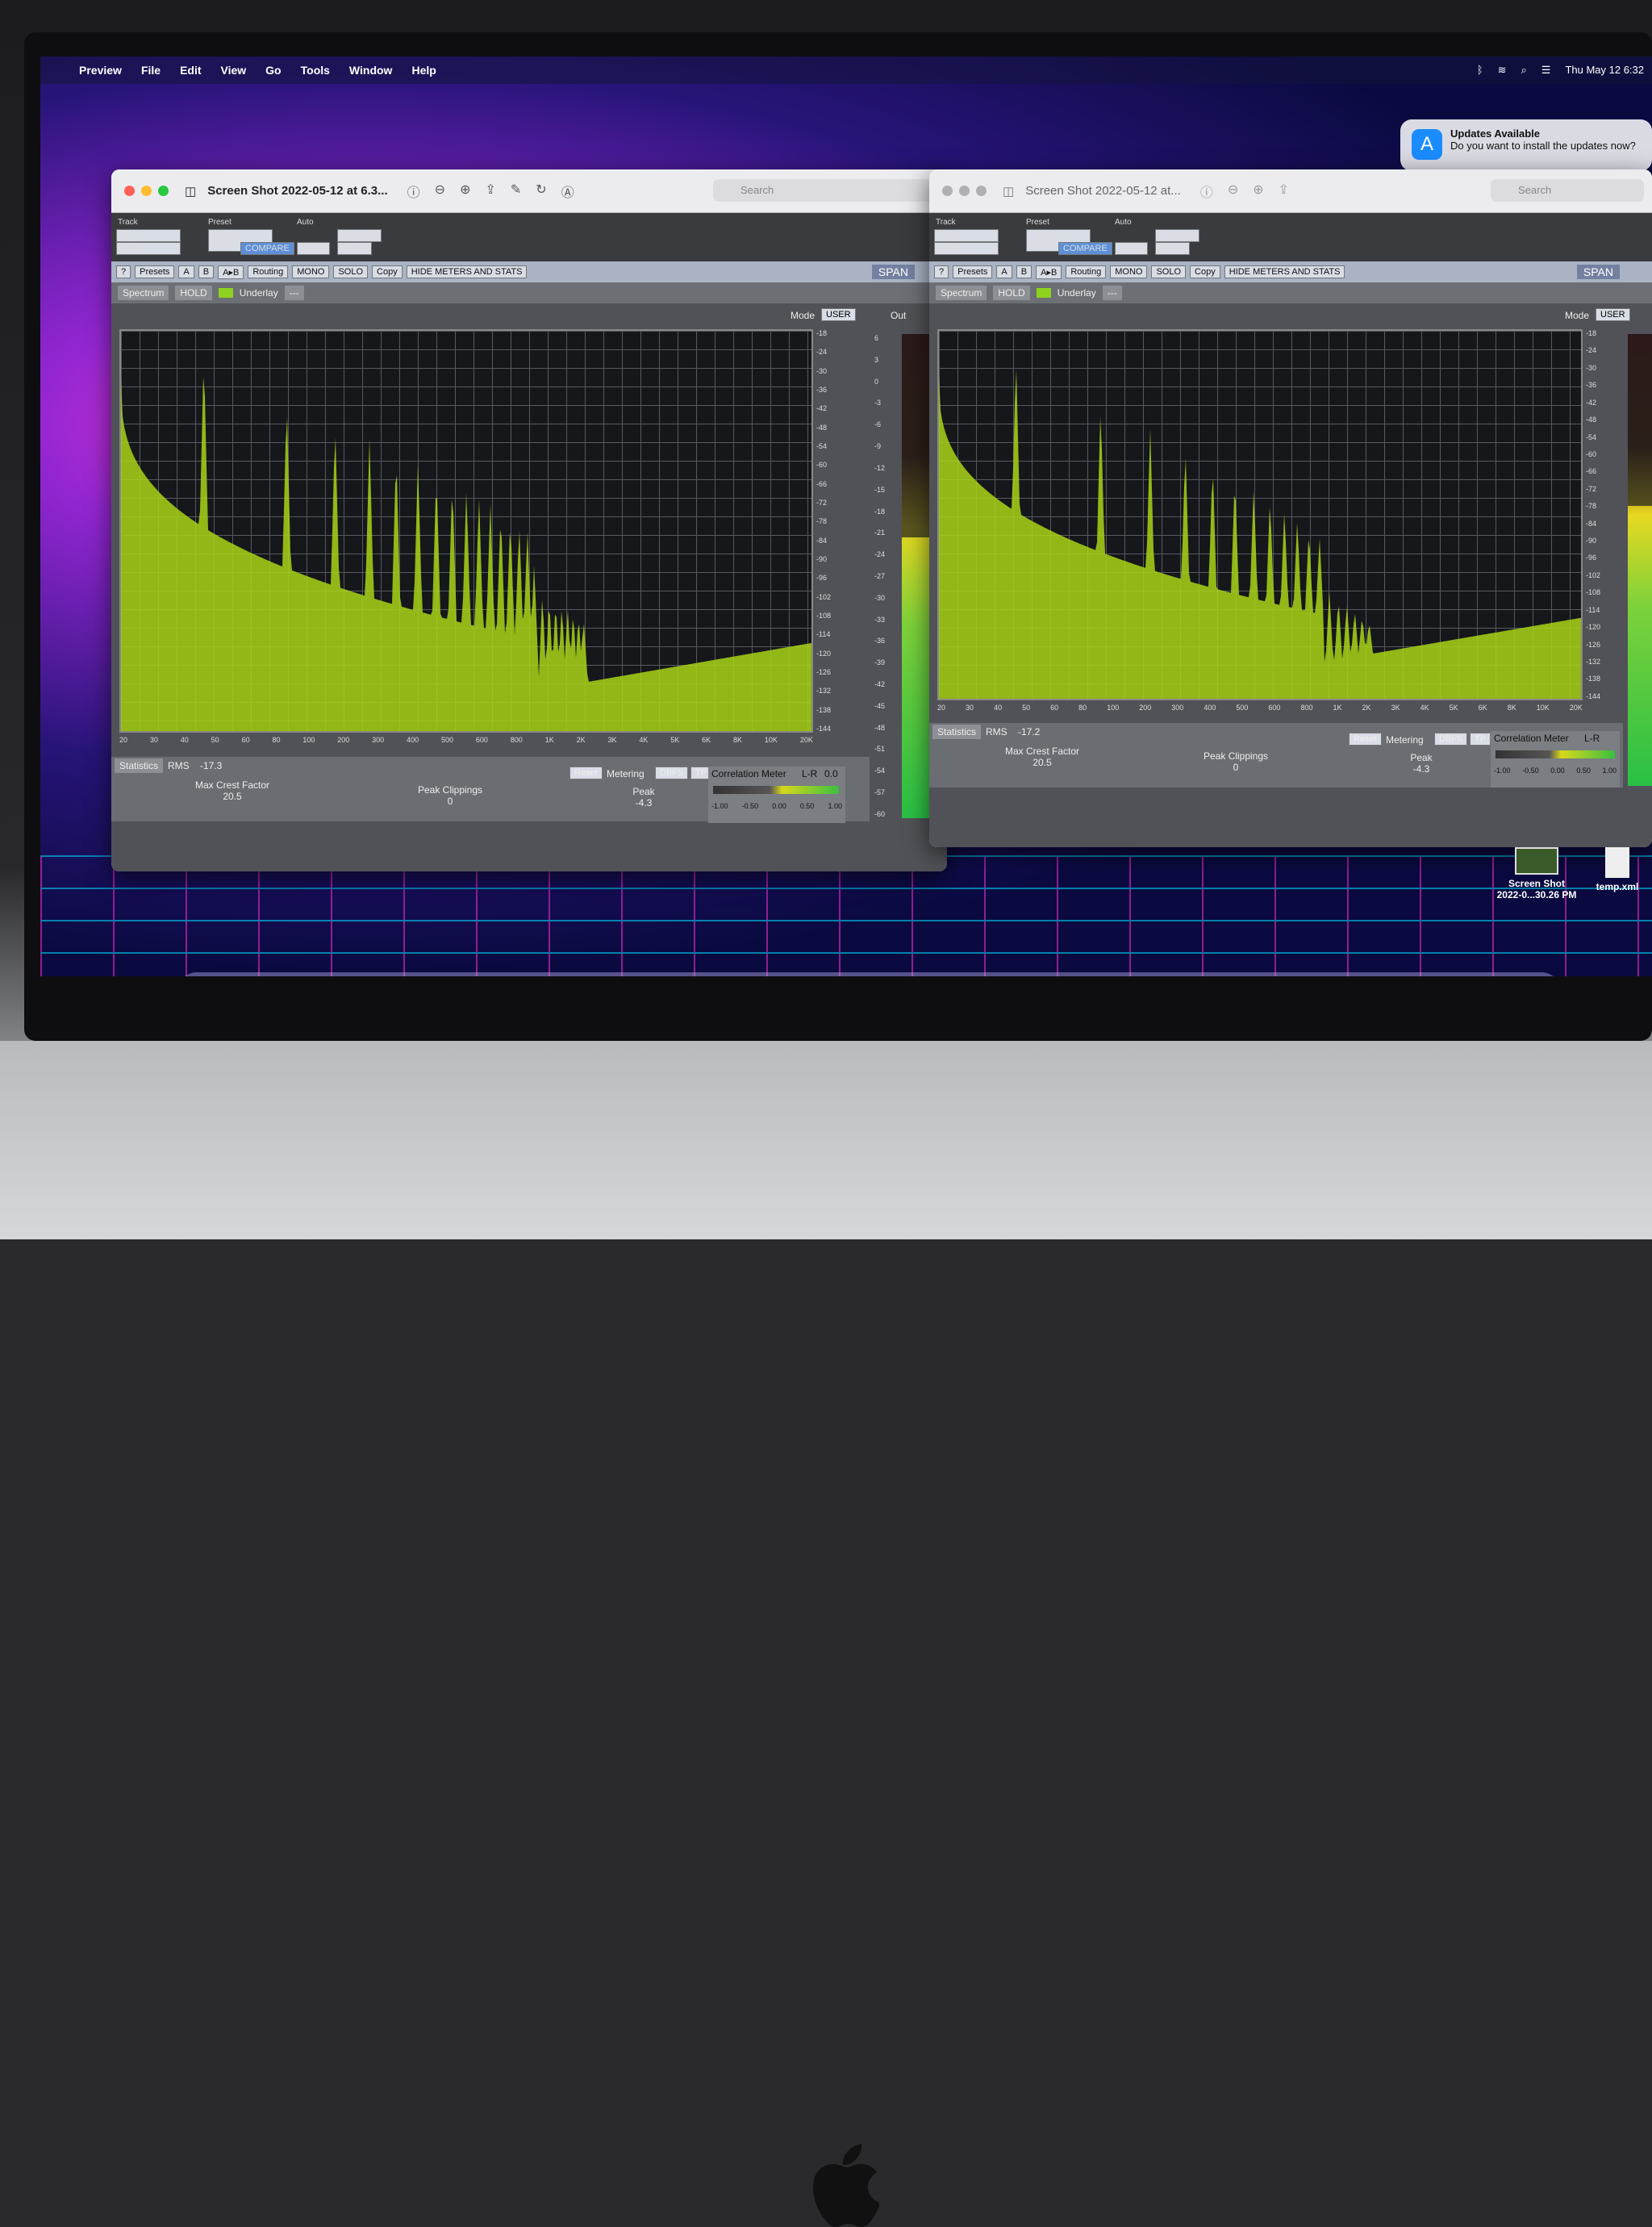  What do you see at coordinates (1537, 874) in the screenshot?
I see `desktop-file-screenshot: Screen Shot 2022-0...30.26 PM` at bounding box center [1537, 874].